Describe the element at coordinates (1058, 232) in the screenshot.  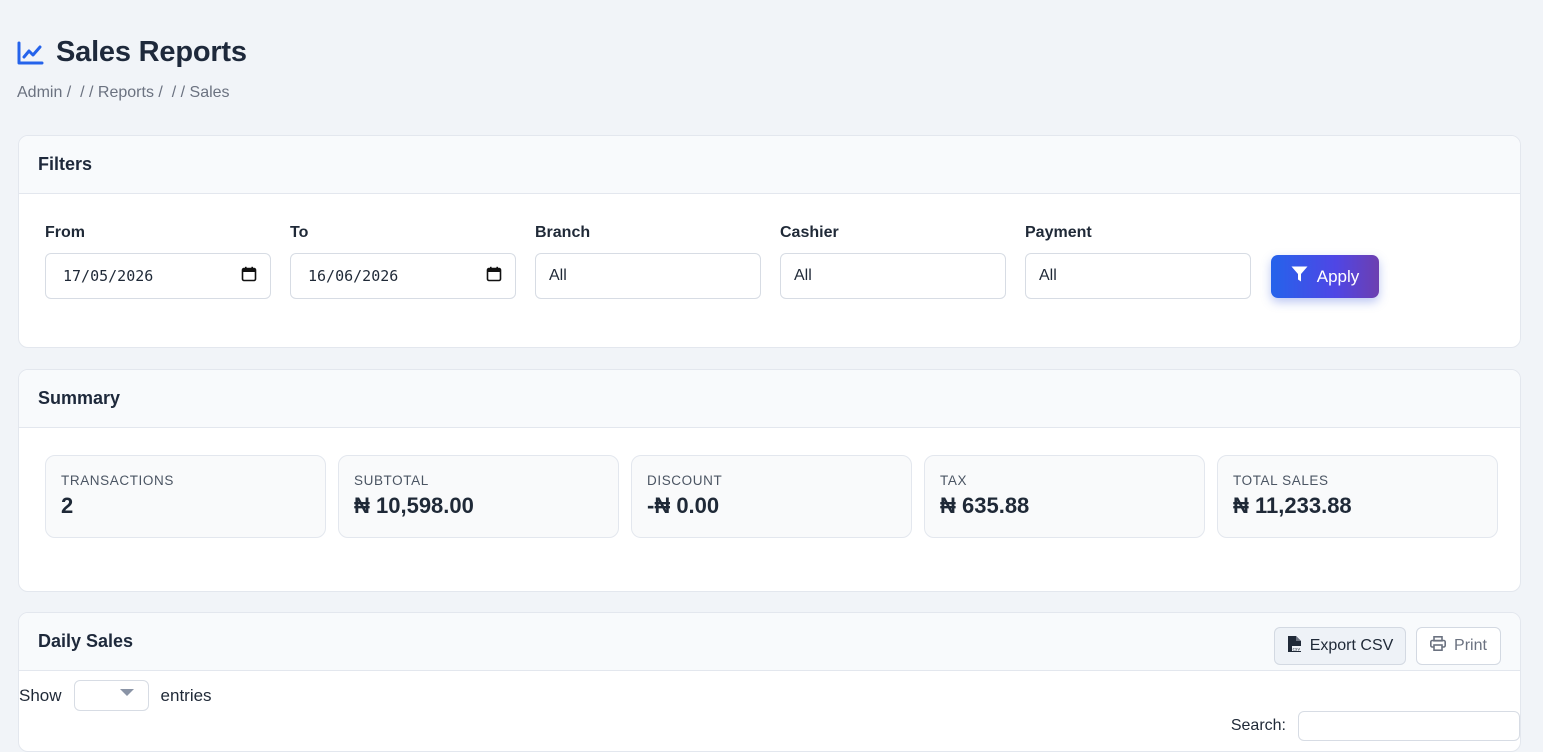
I see `payment-label: Payment` at that location.